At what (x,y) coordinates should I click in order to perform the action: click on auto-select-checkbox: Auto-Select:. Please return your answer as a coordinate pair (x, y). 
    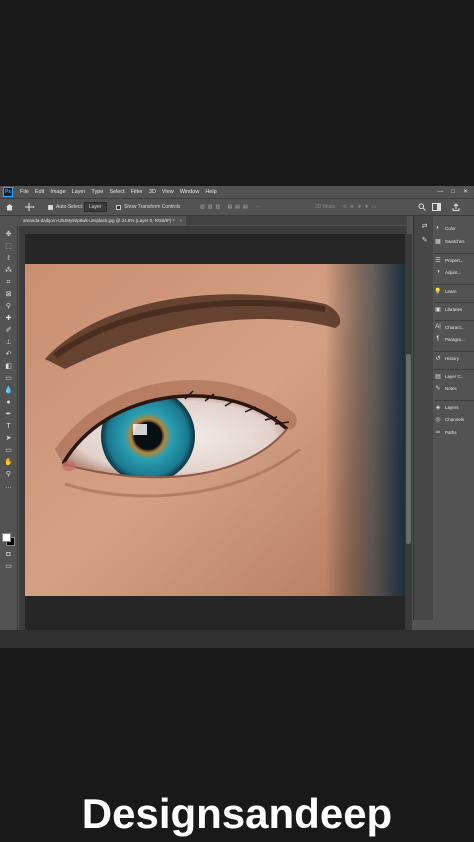
    Looking at the image, I should click on (65, 207).